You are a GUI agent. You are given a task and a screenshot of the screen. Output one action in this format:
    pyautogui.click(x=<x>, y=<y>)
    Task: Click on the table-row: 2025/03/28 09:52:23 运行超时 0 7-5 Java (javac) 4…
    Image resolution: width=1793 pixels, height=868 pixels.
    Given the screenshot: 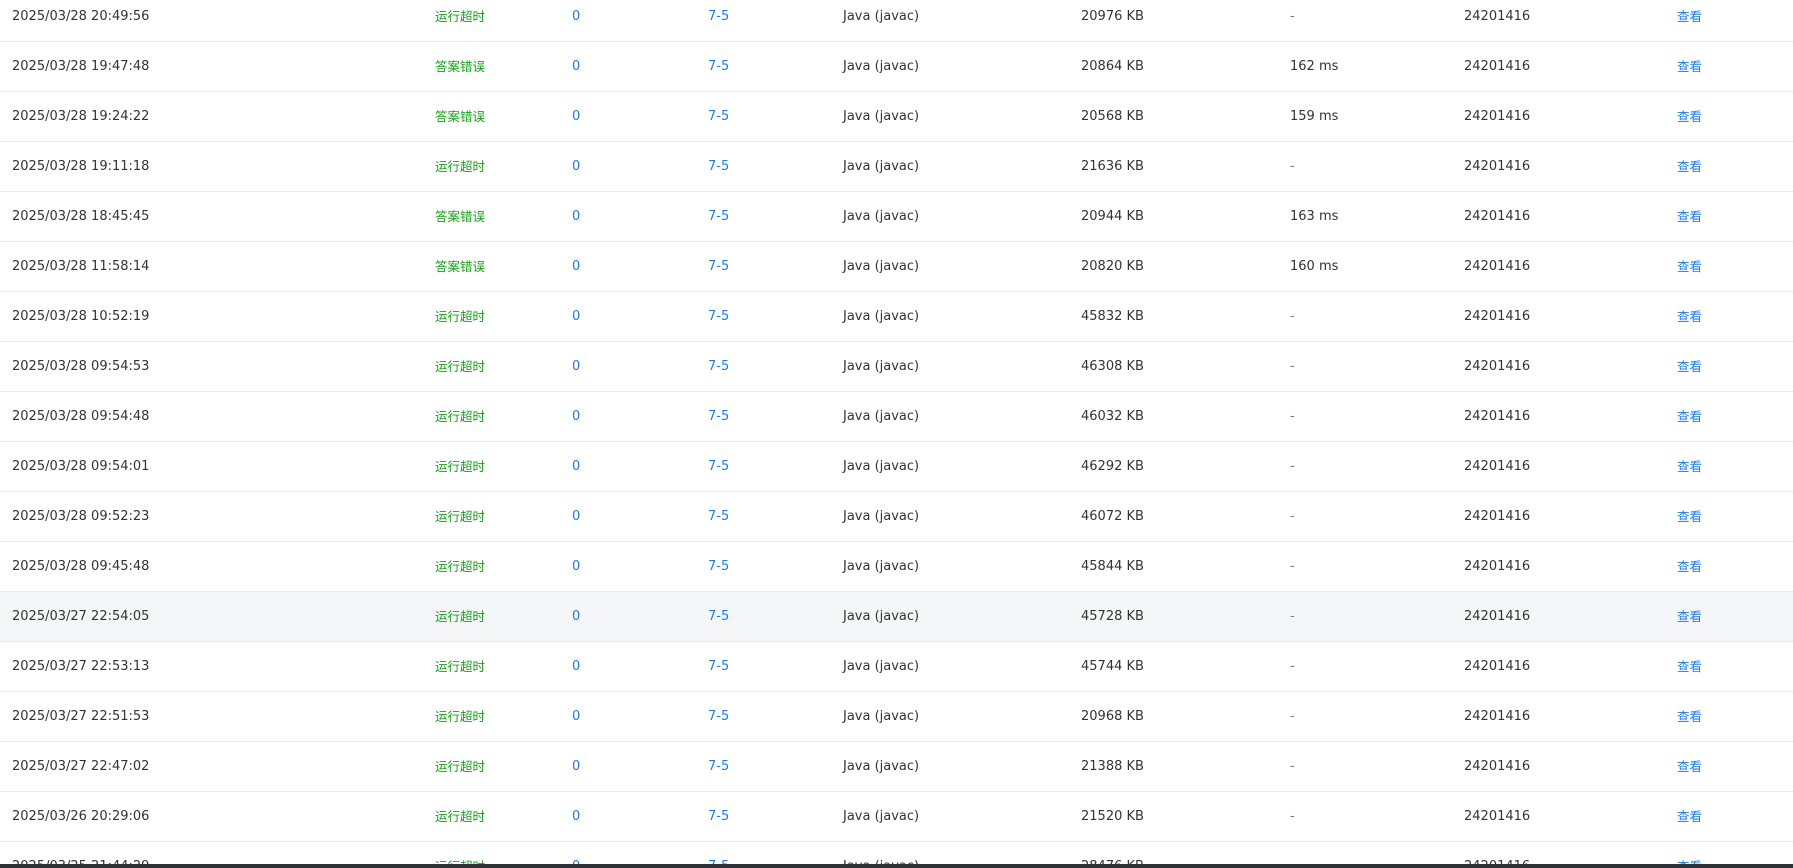 What is the action you would take?
    pyautogui.click(x=896, y=517)
    